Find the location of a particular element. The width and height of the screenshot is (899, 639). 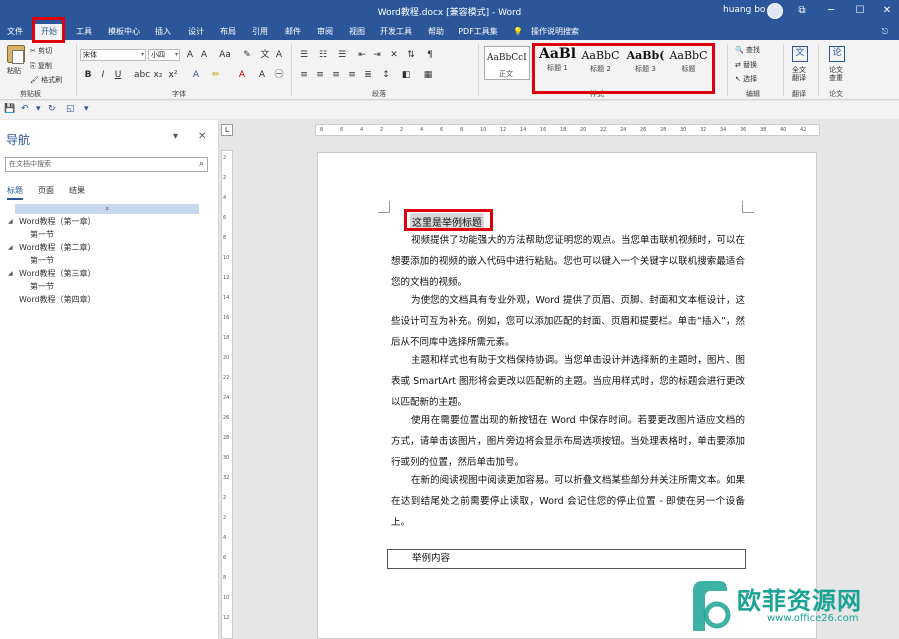

paper-check-button: 论文查重 is located at coordinates (838, 74).